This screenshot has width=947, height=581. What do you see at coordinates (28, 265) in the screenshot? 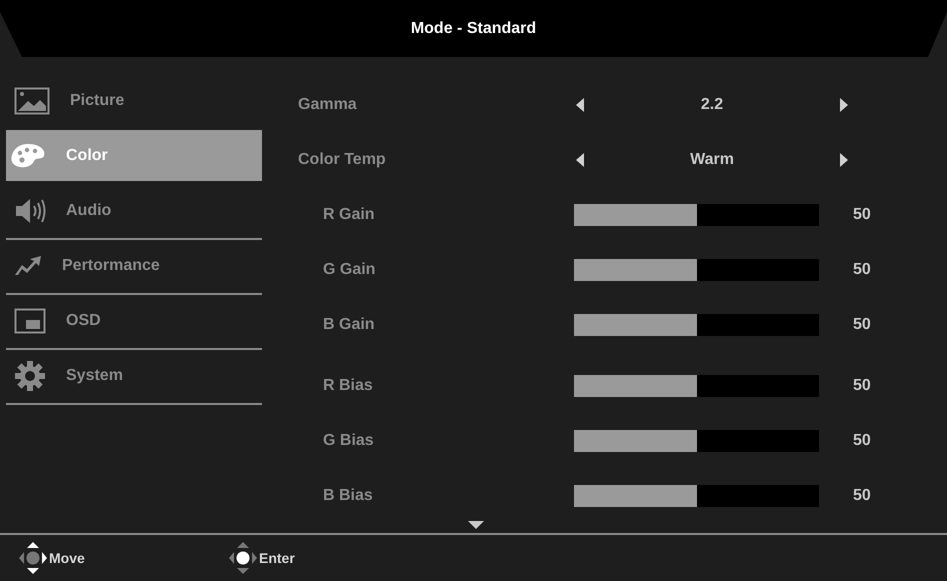
I see `rising-arrow-icon` at bounding box center [28, 265].